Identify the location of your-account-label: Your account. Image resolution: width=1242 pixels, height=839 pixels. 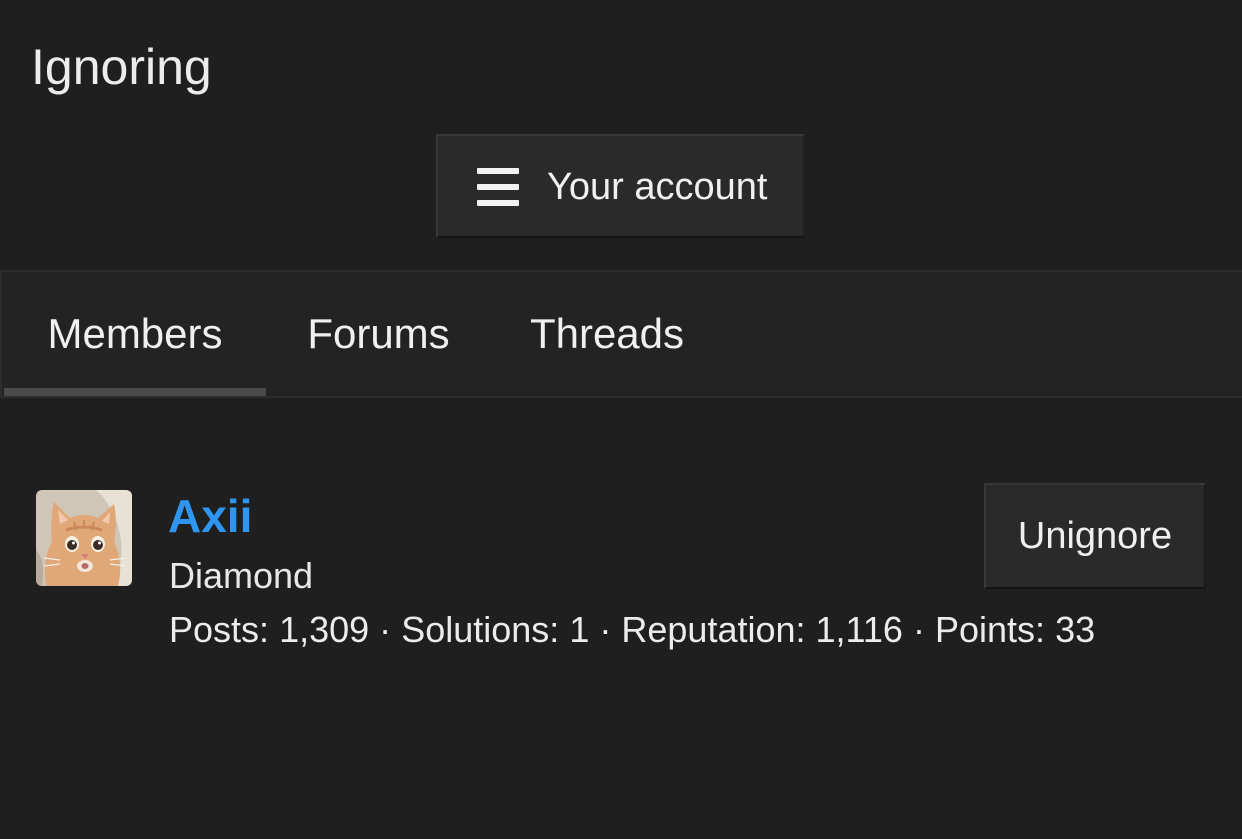
(657, 187).